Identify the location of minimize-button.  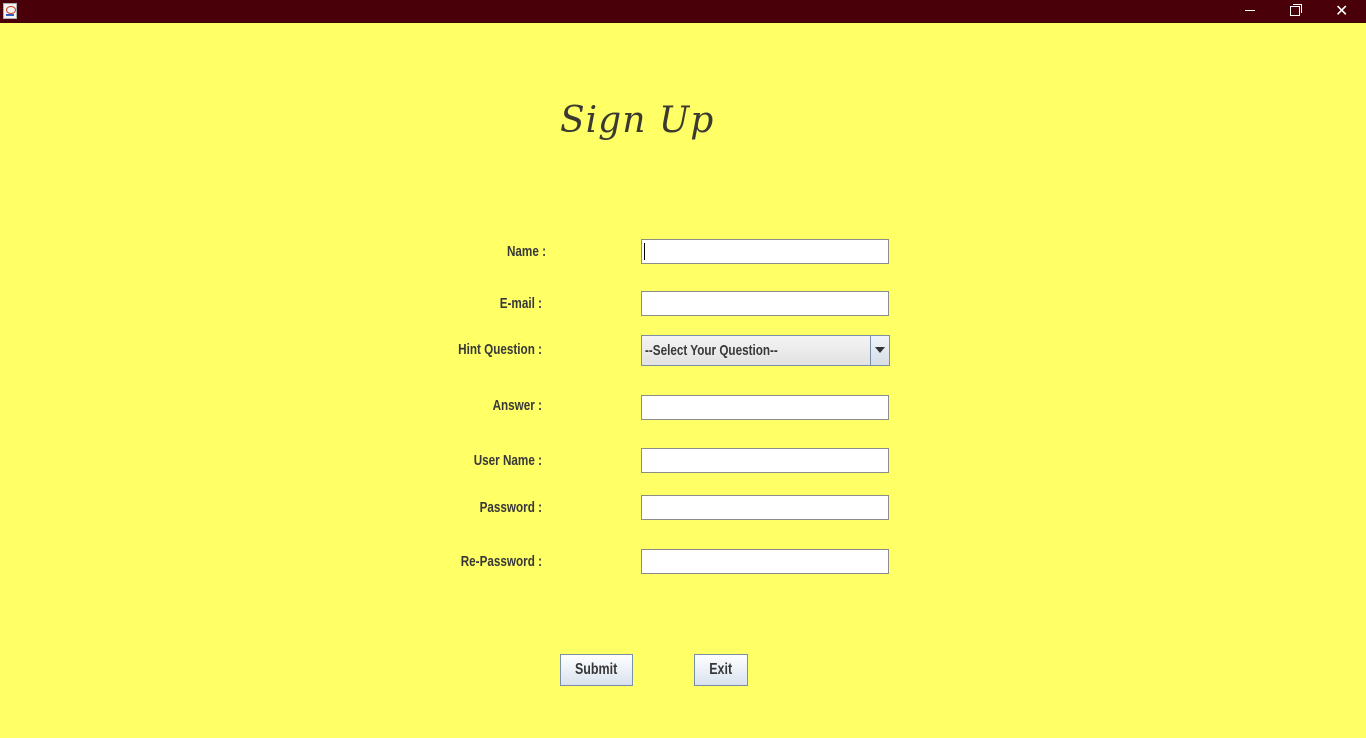
(1249, 11).